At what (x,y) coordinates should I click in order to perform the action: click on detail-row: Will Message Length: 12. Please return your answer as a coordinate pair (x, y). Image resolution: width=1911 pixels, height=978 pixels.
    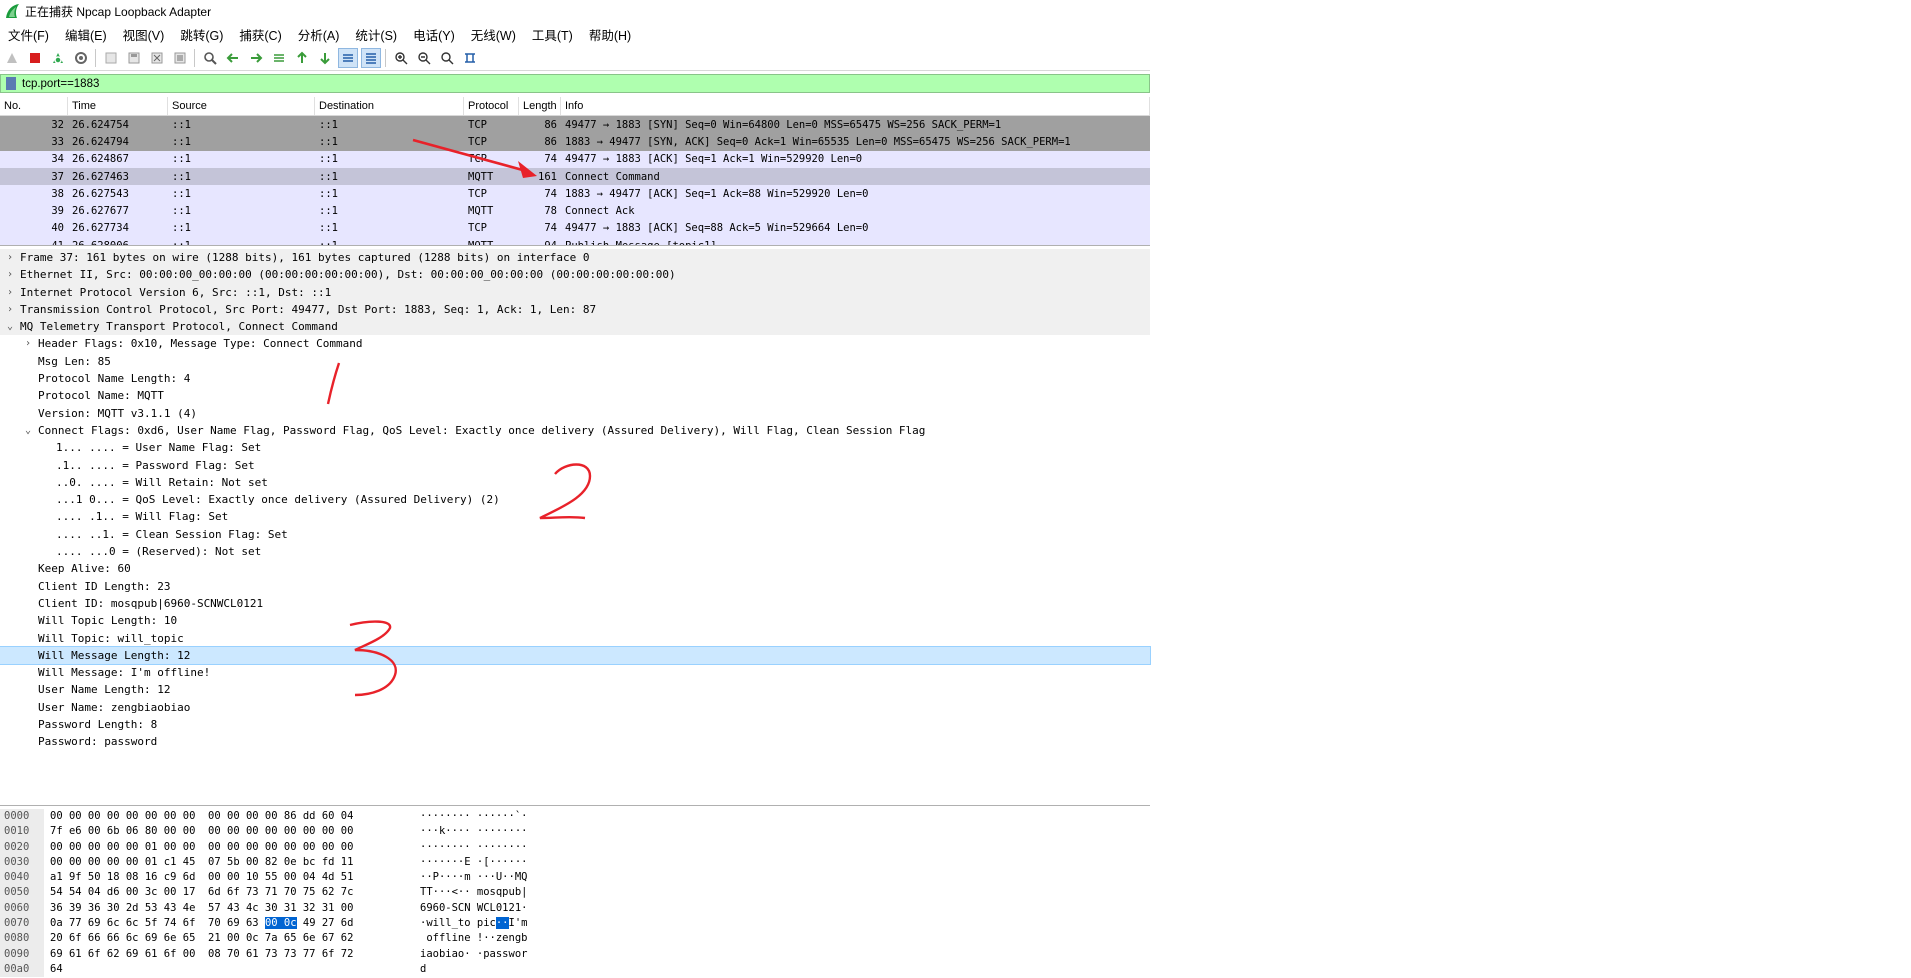
    Looking at the image, I should click on (575, 655).